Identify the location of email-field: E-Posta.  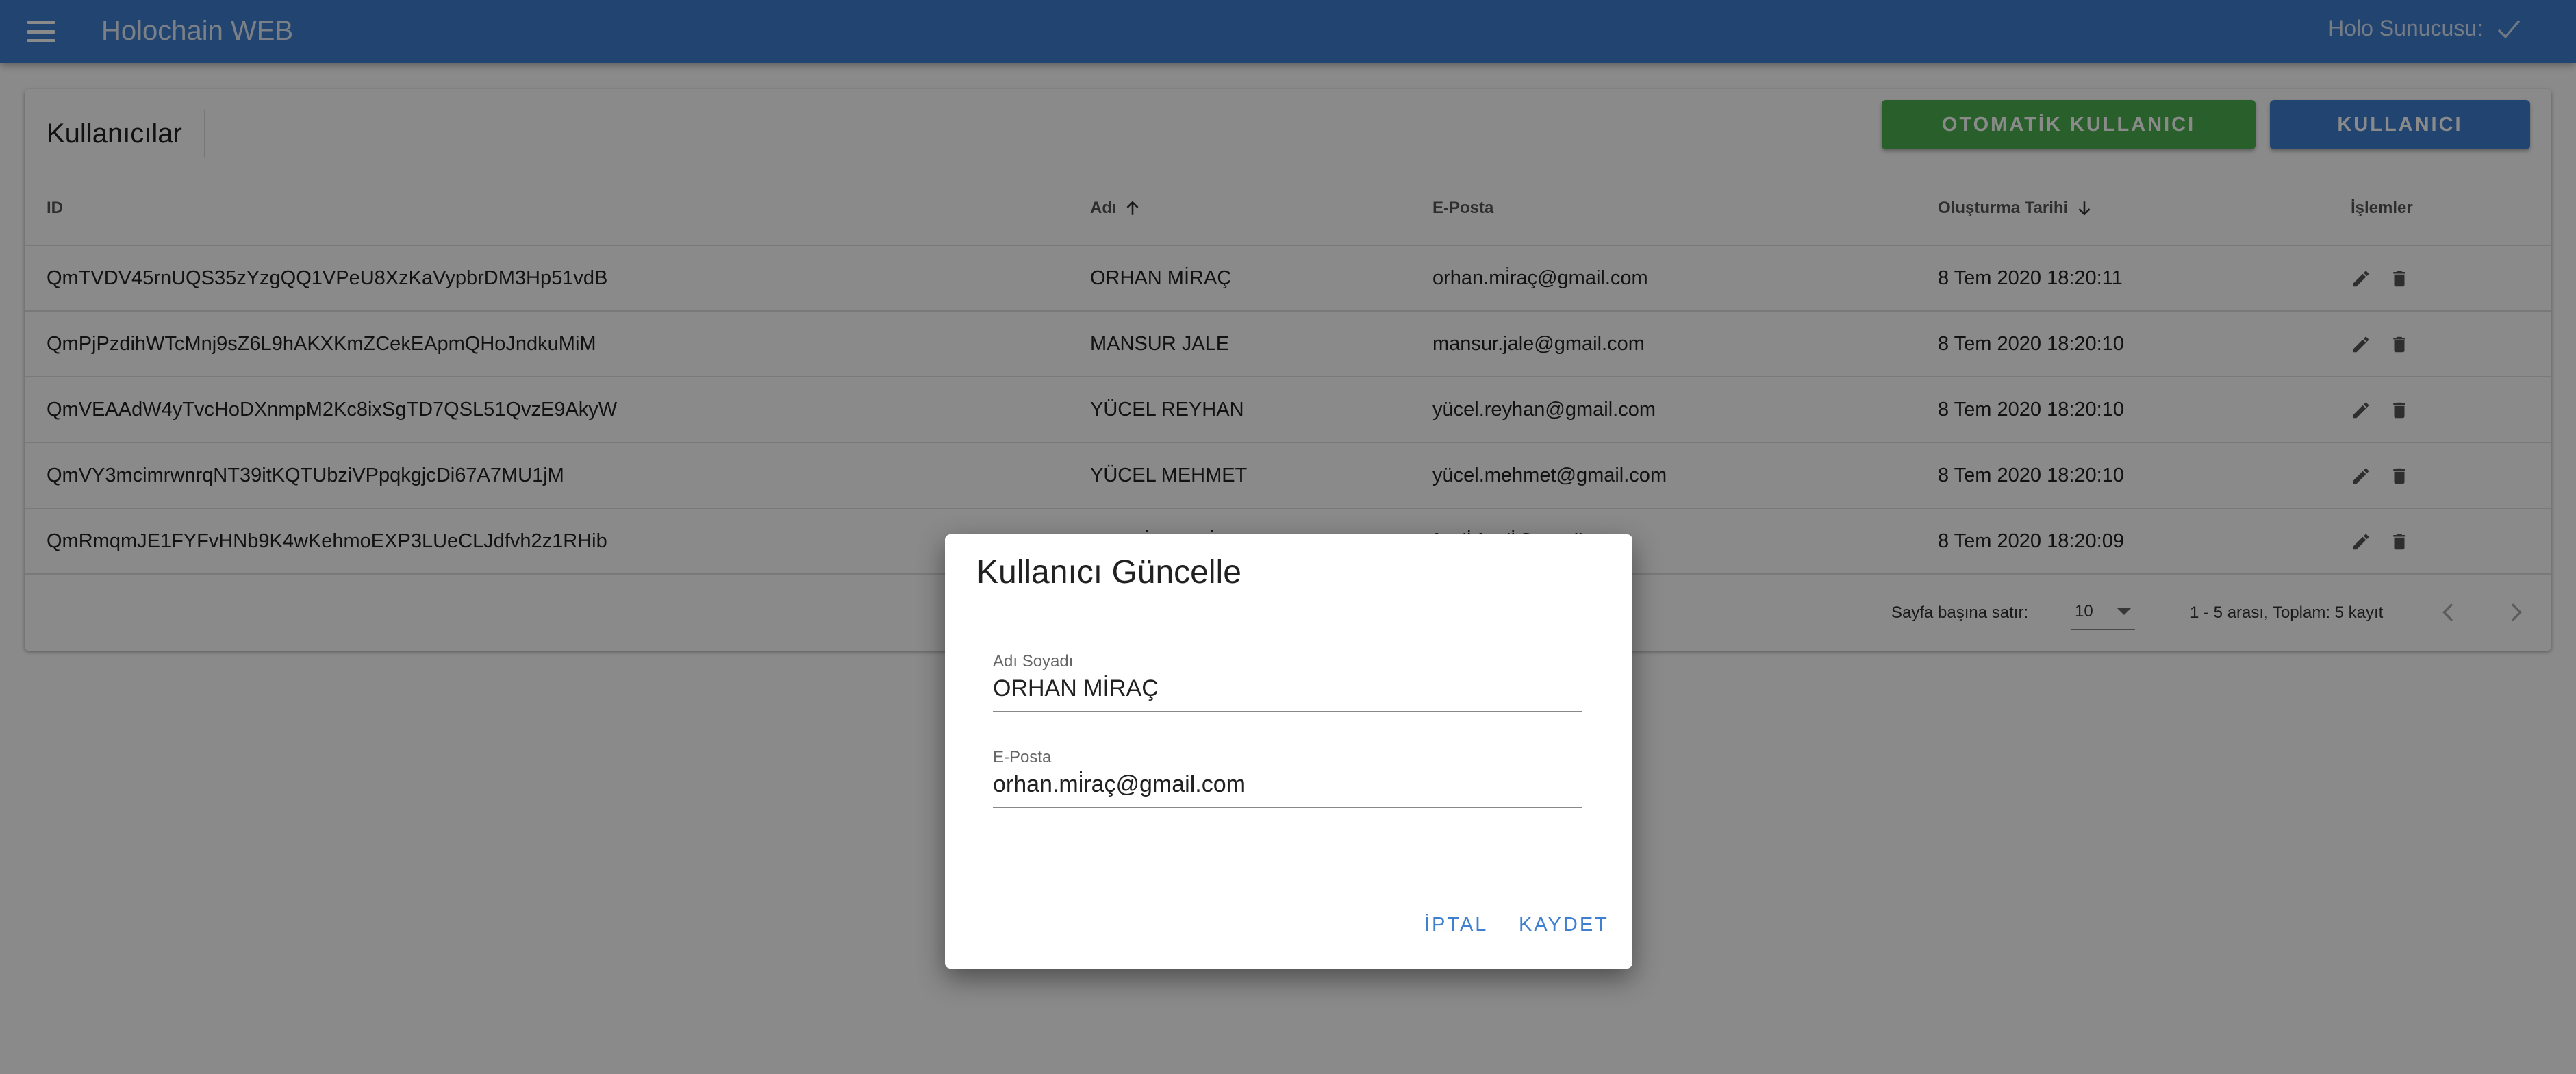
(1287, 778).